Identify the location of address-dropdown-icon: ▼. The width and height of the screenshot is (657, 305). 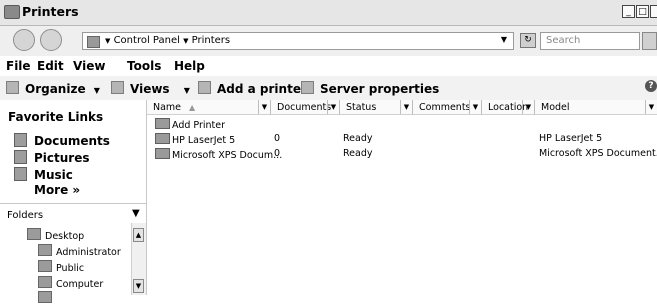
(504, 39).